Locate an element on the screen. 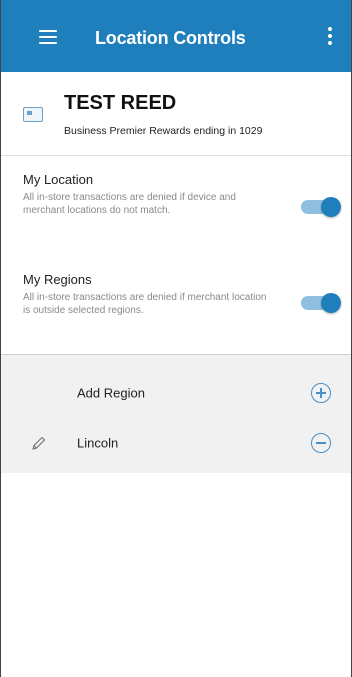  card-name: TEST REED is located at coordinates (120, 103).